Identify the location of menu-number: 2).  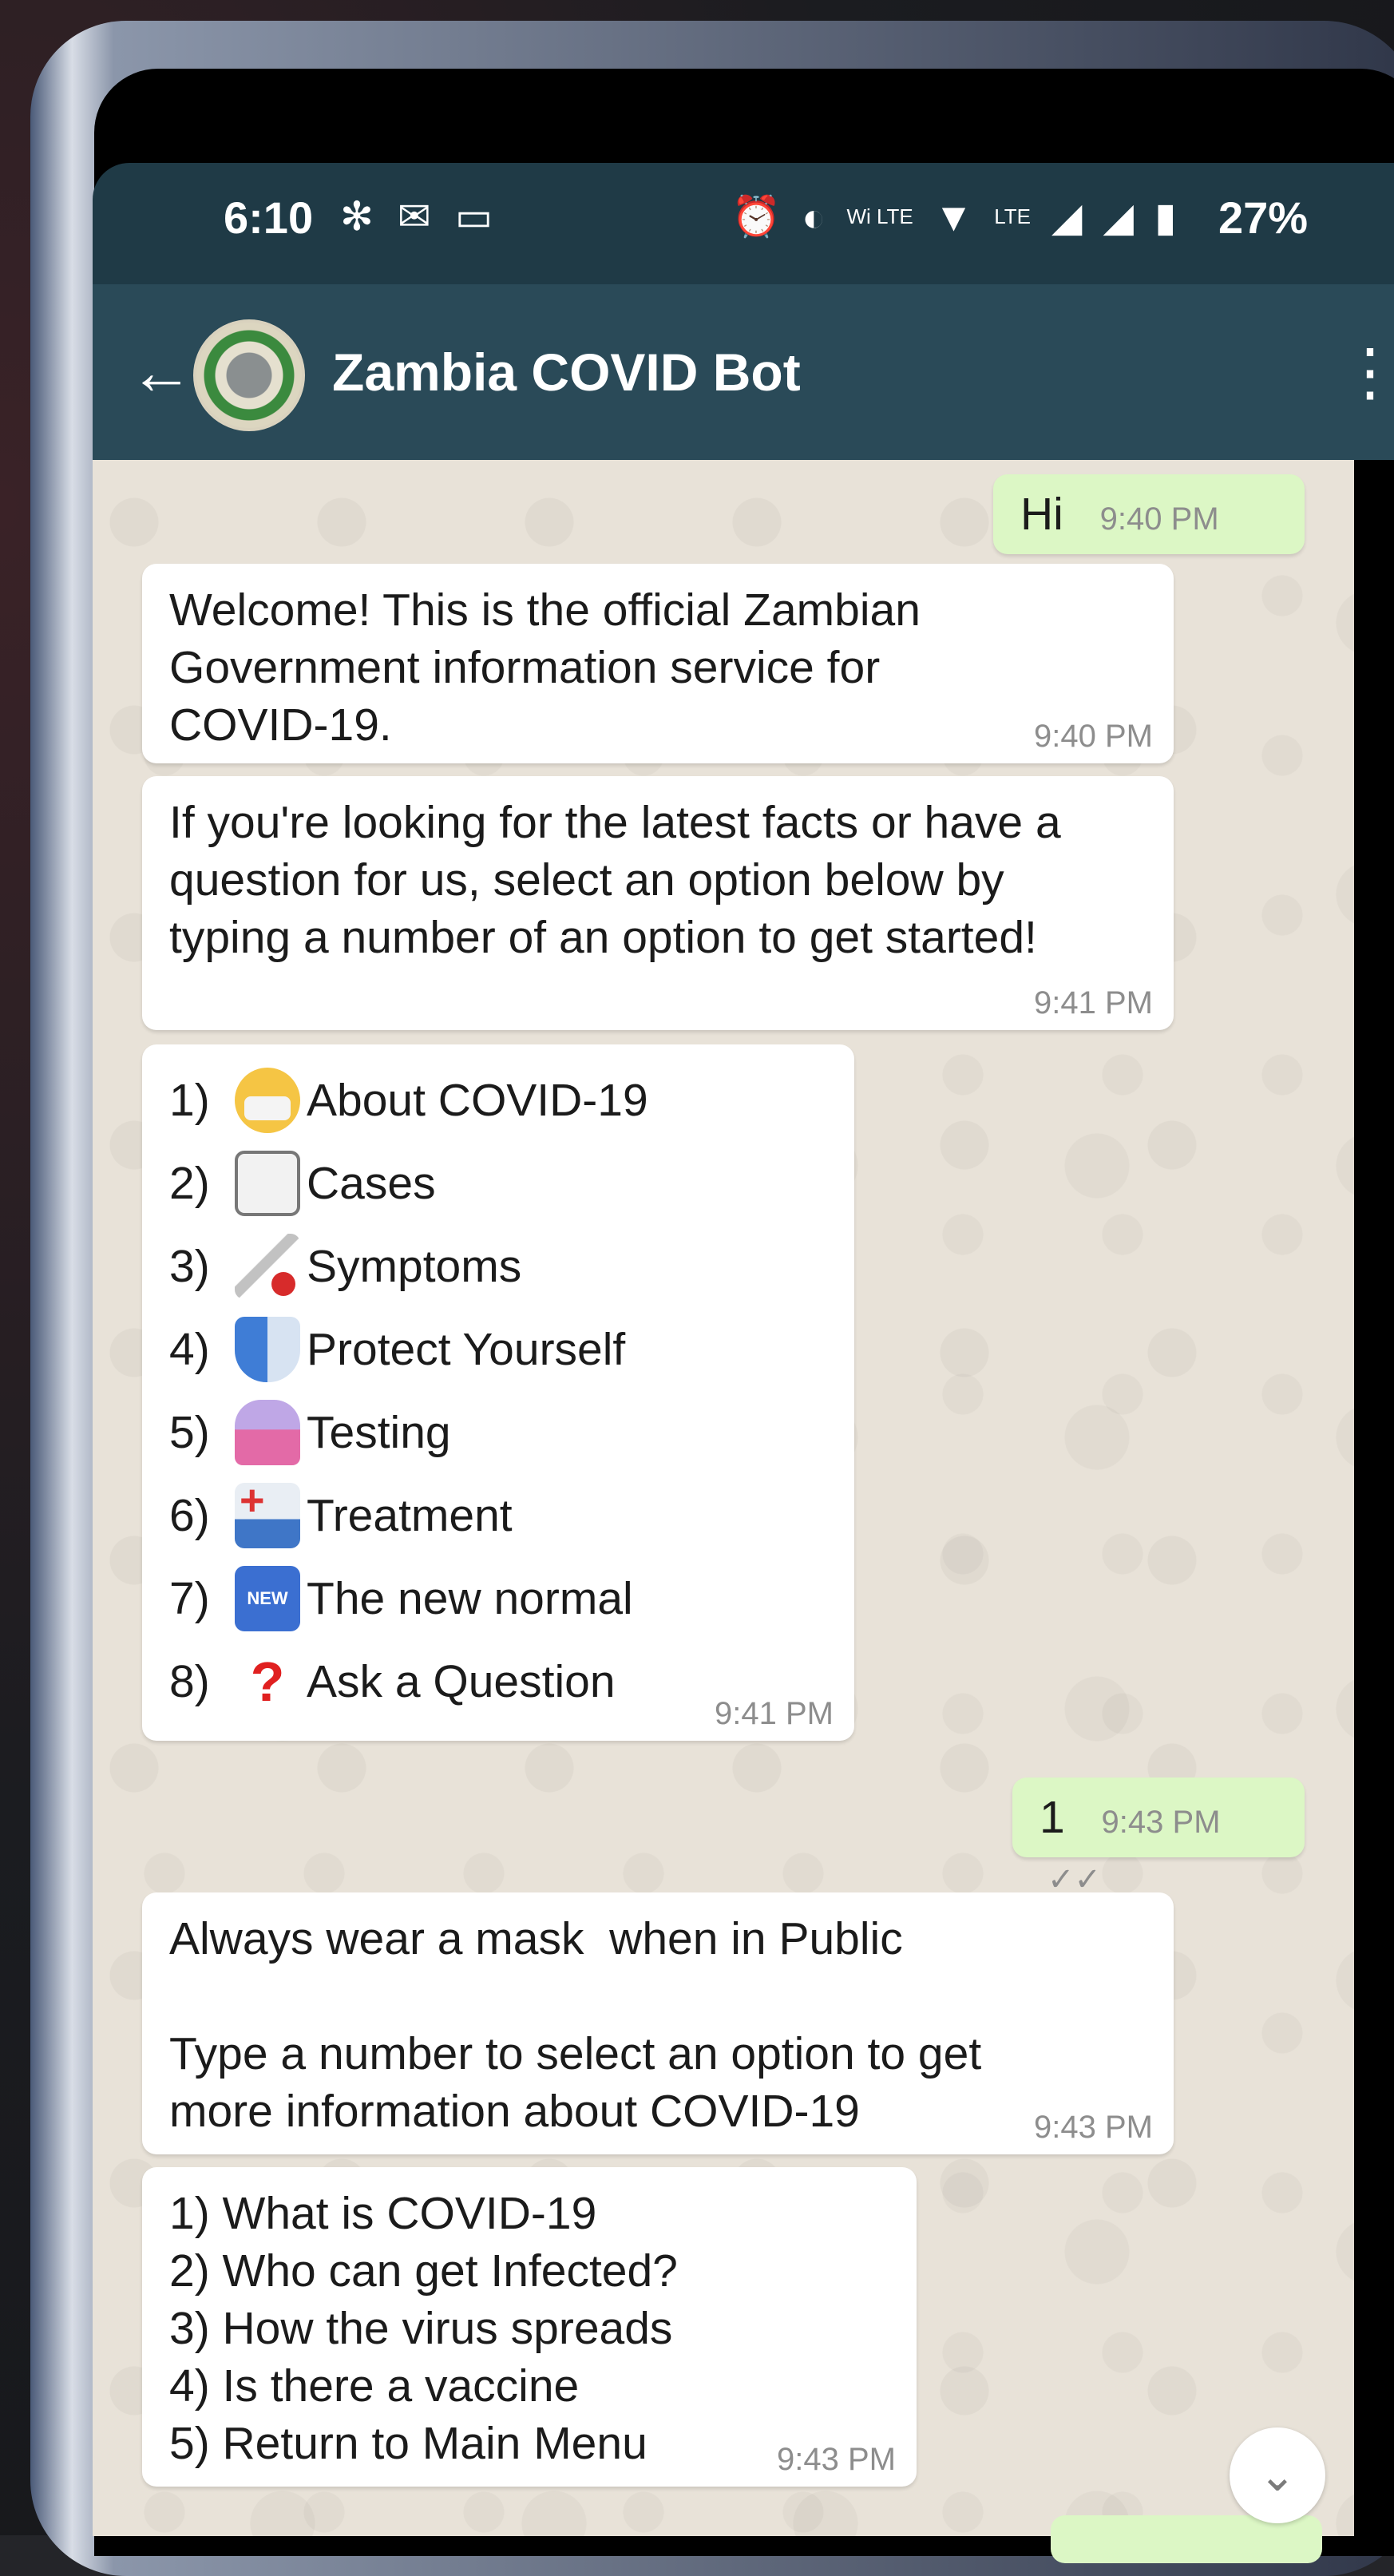
(189, 1183).